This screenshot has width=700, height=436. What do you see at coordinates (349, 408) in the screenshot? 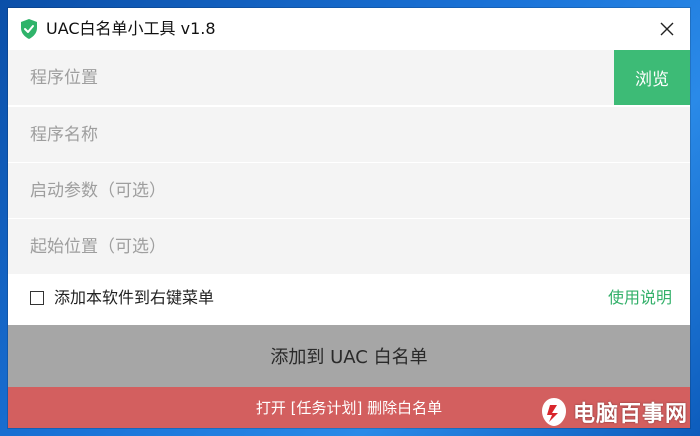
I see `delete-whitelist-label: 打开 [任务计划] 删除白名单` at bounding box center [349, 408].